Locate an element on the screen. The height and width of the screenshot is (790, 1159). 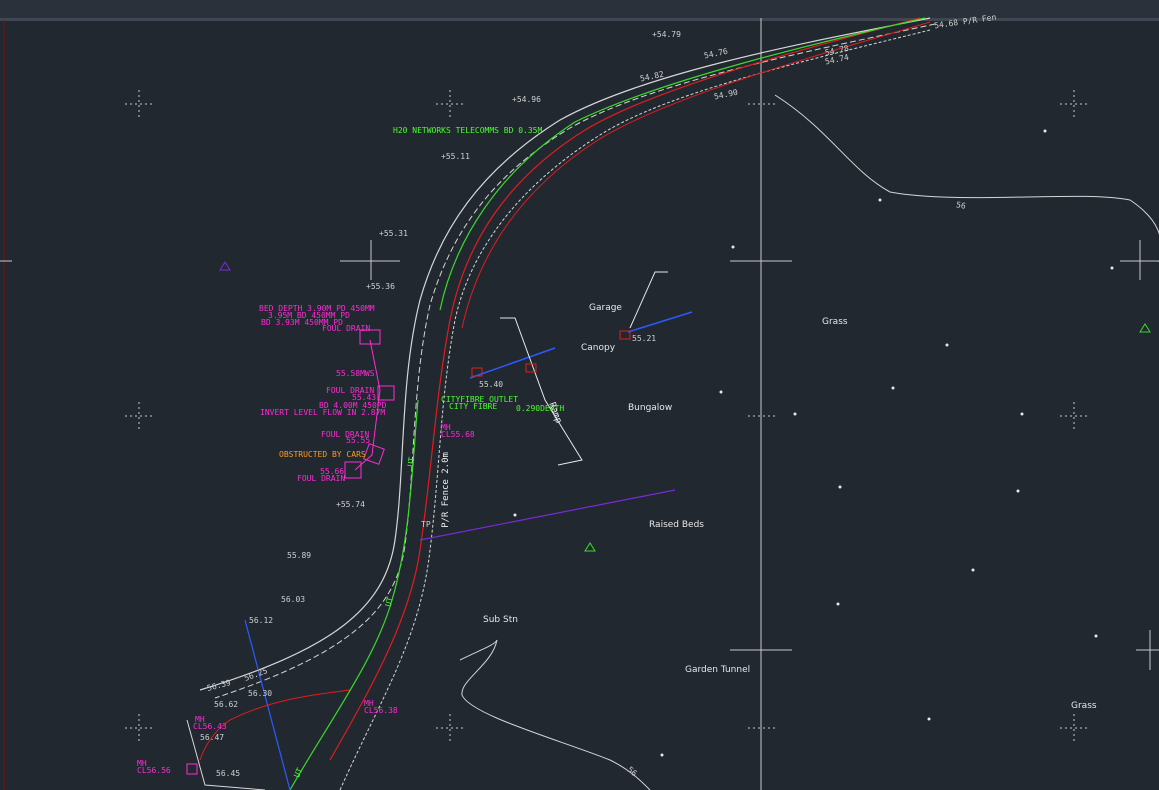
spot-level: +55.74 is located at coordinates (350, 504).